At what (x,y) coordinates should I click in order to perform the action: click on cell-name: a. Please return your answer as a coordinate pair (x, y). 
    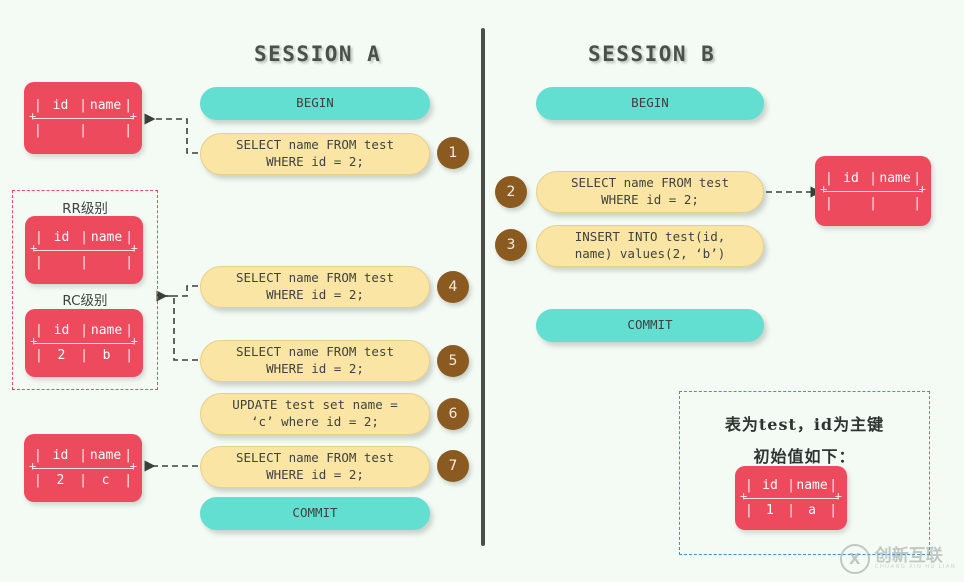
    Looking at the image, I should click on (812, 510).